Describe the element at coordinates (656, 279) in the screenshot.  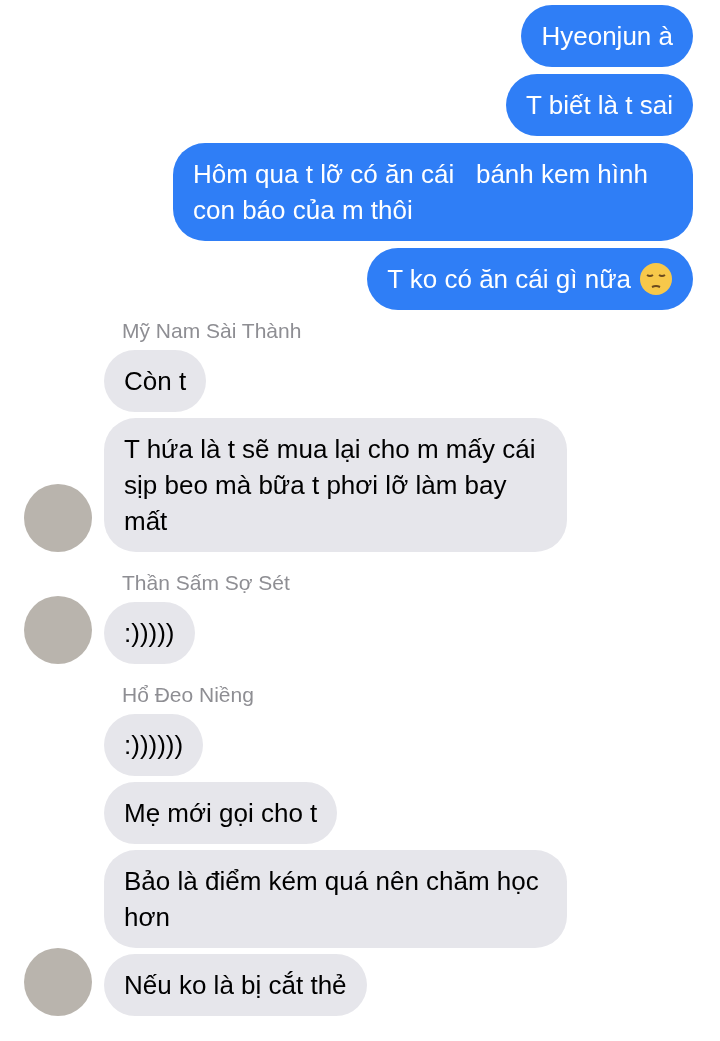
I see `pensive-face-icon` at that location.